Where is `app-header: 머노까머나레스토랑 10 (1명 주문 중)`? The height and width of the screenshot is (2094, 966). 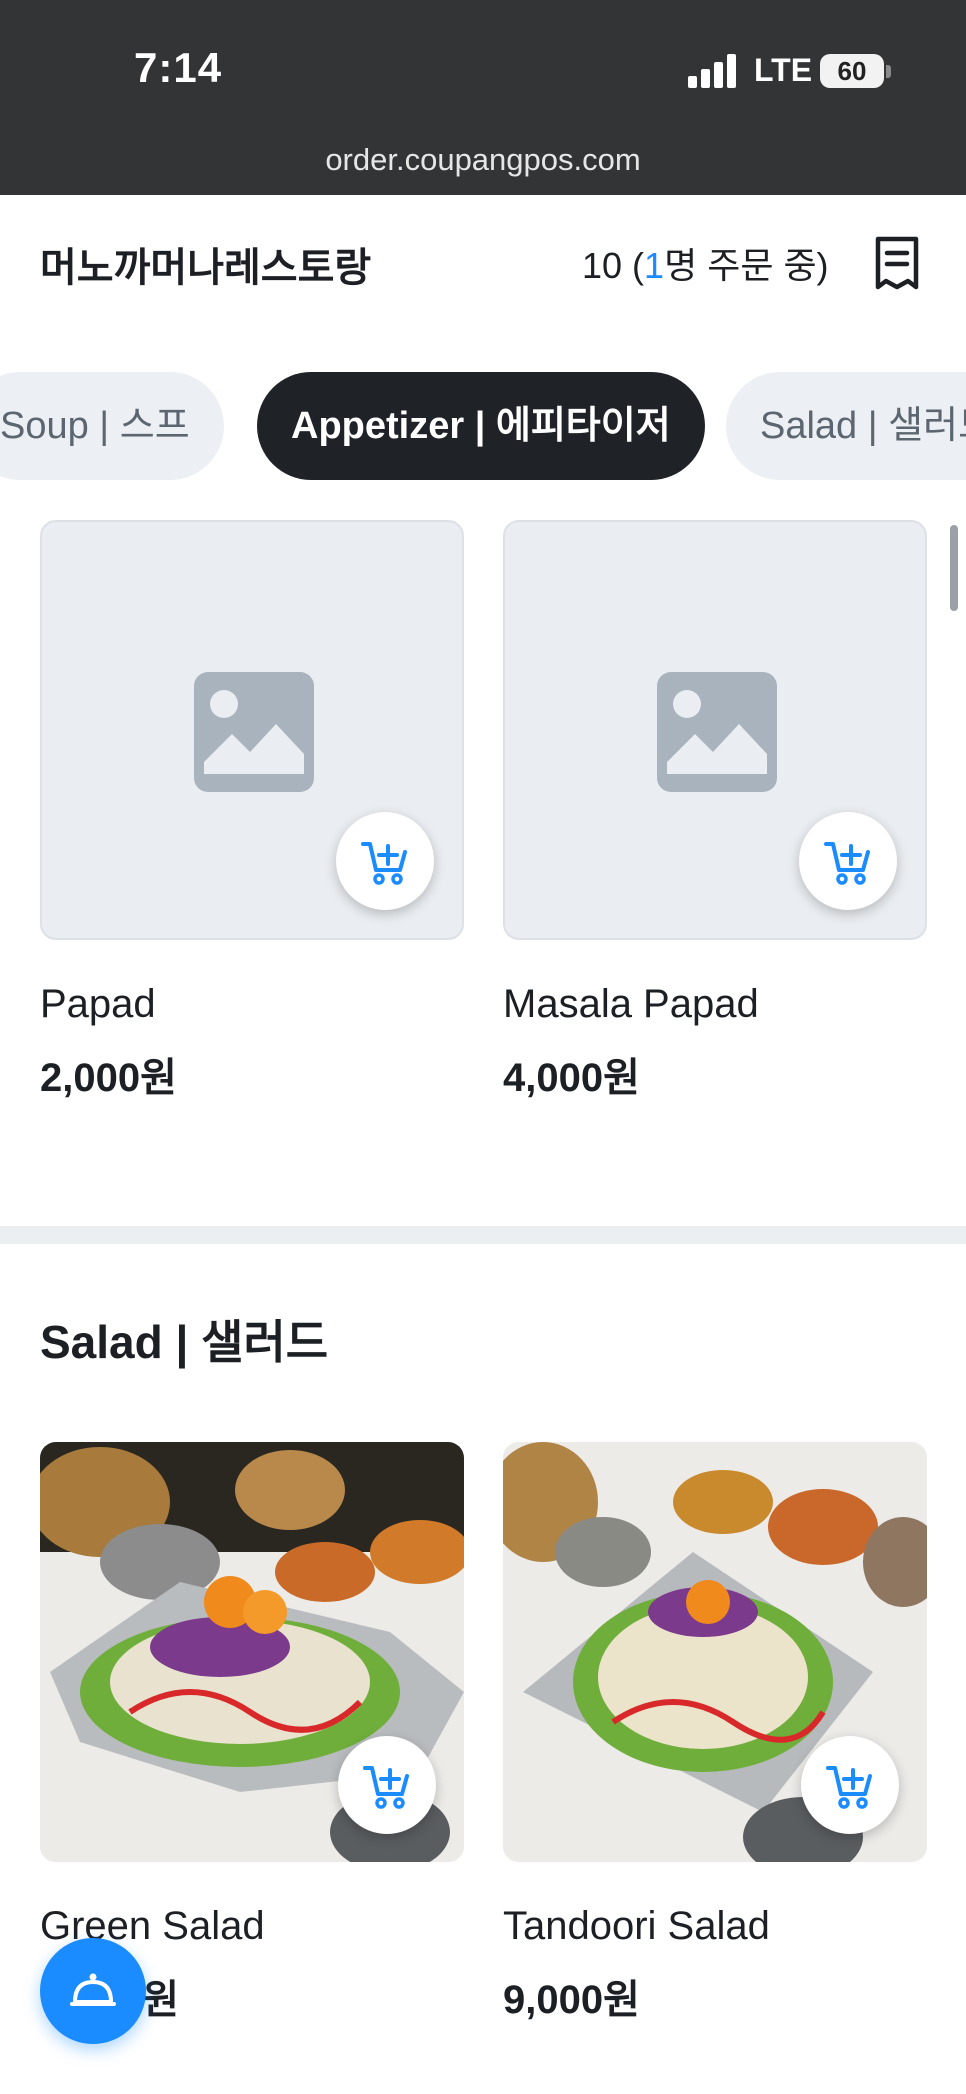
app-header: 머노까머나레스토랑 10 (1명 주문 중) is located at coordinates (483, 260).